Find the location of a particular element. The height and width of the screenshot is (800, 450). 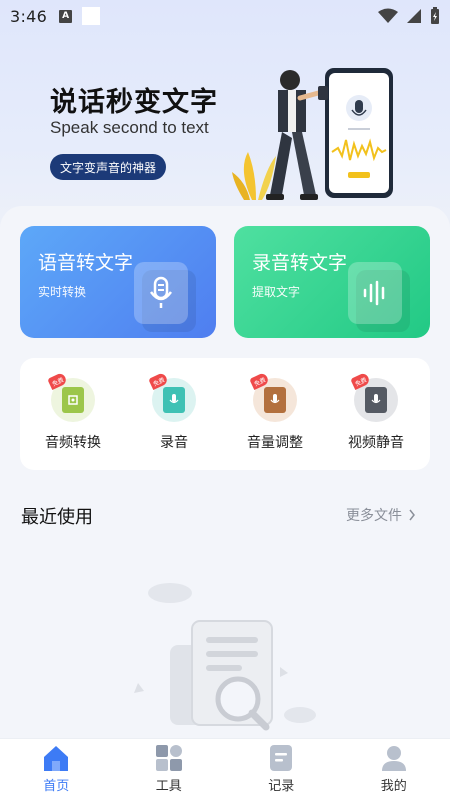

status-time: 3:46 is located at coordinates (29, 16).